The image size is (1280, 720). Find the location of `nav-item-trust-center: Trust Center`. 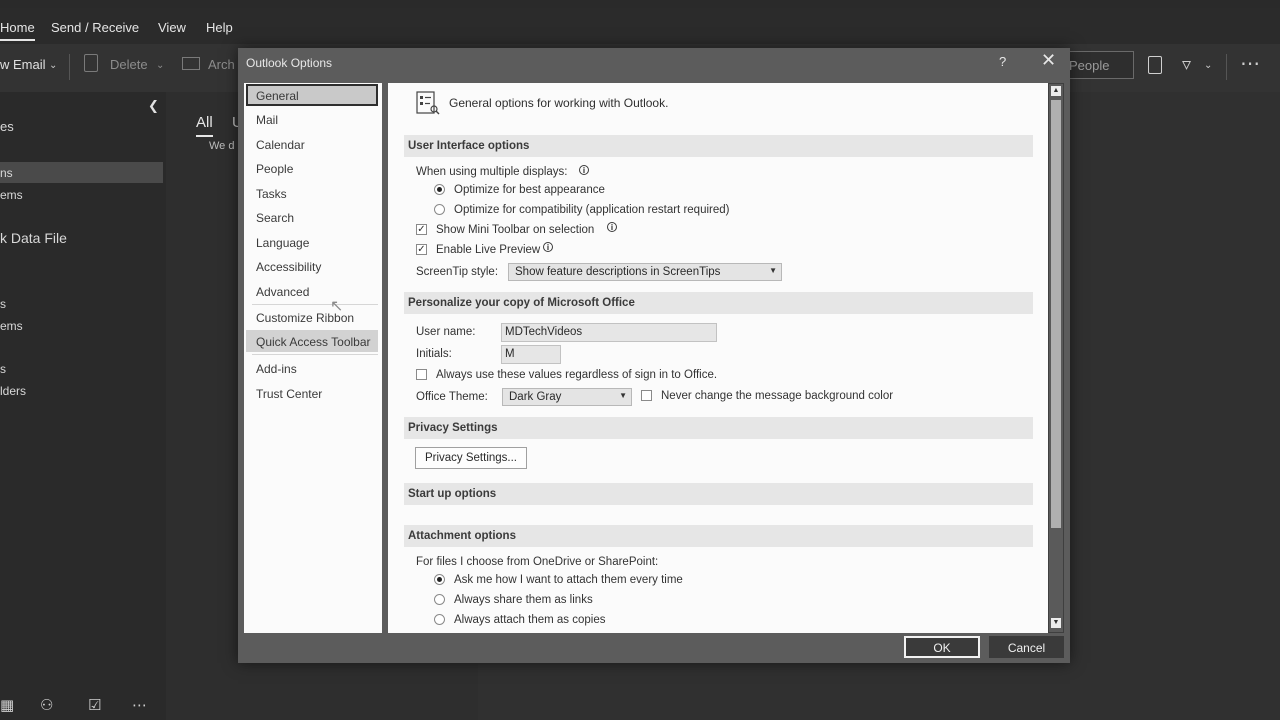

nav-item-trust-center: Trust Center is located at coordinates (312, 393).